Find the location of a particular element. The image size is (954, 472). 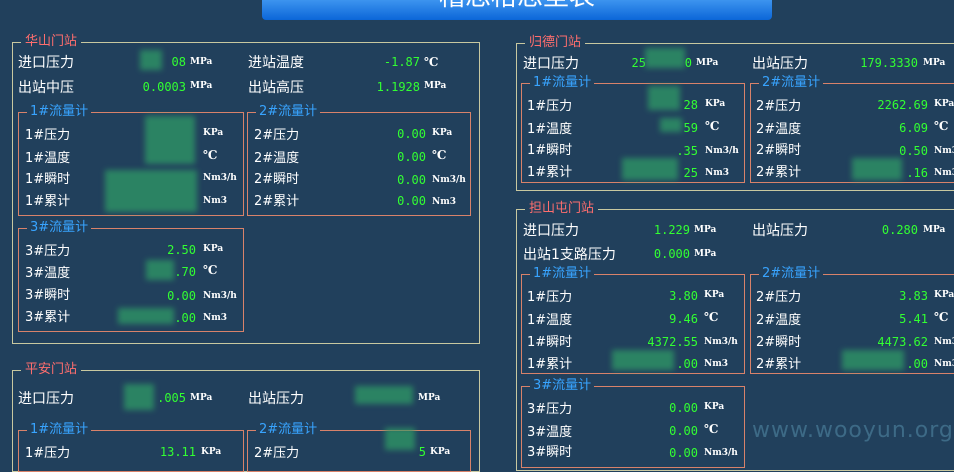

pressure-value: 2.50 is located at coordinates (181, 250).